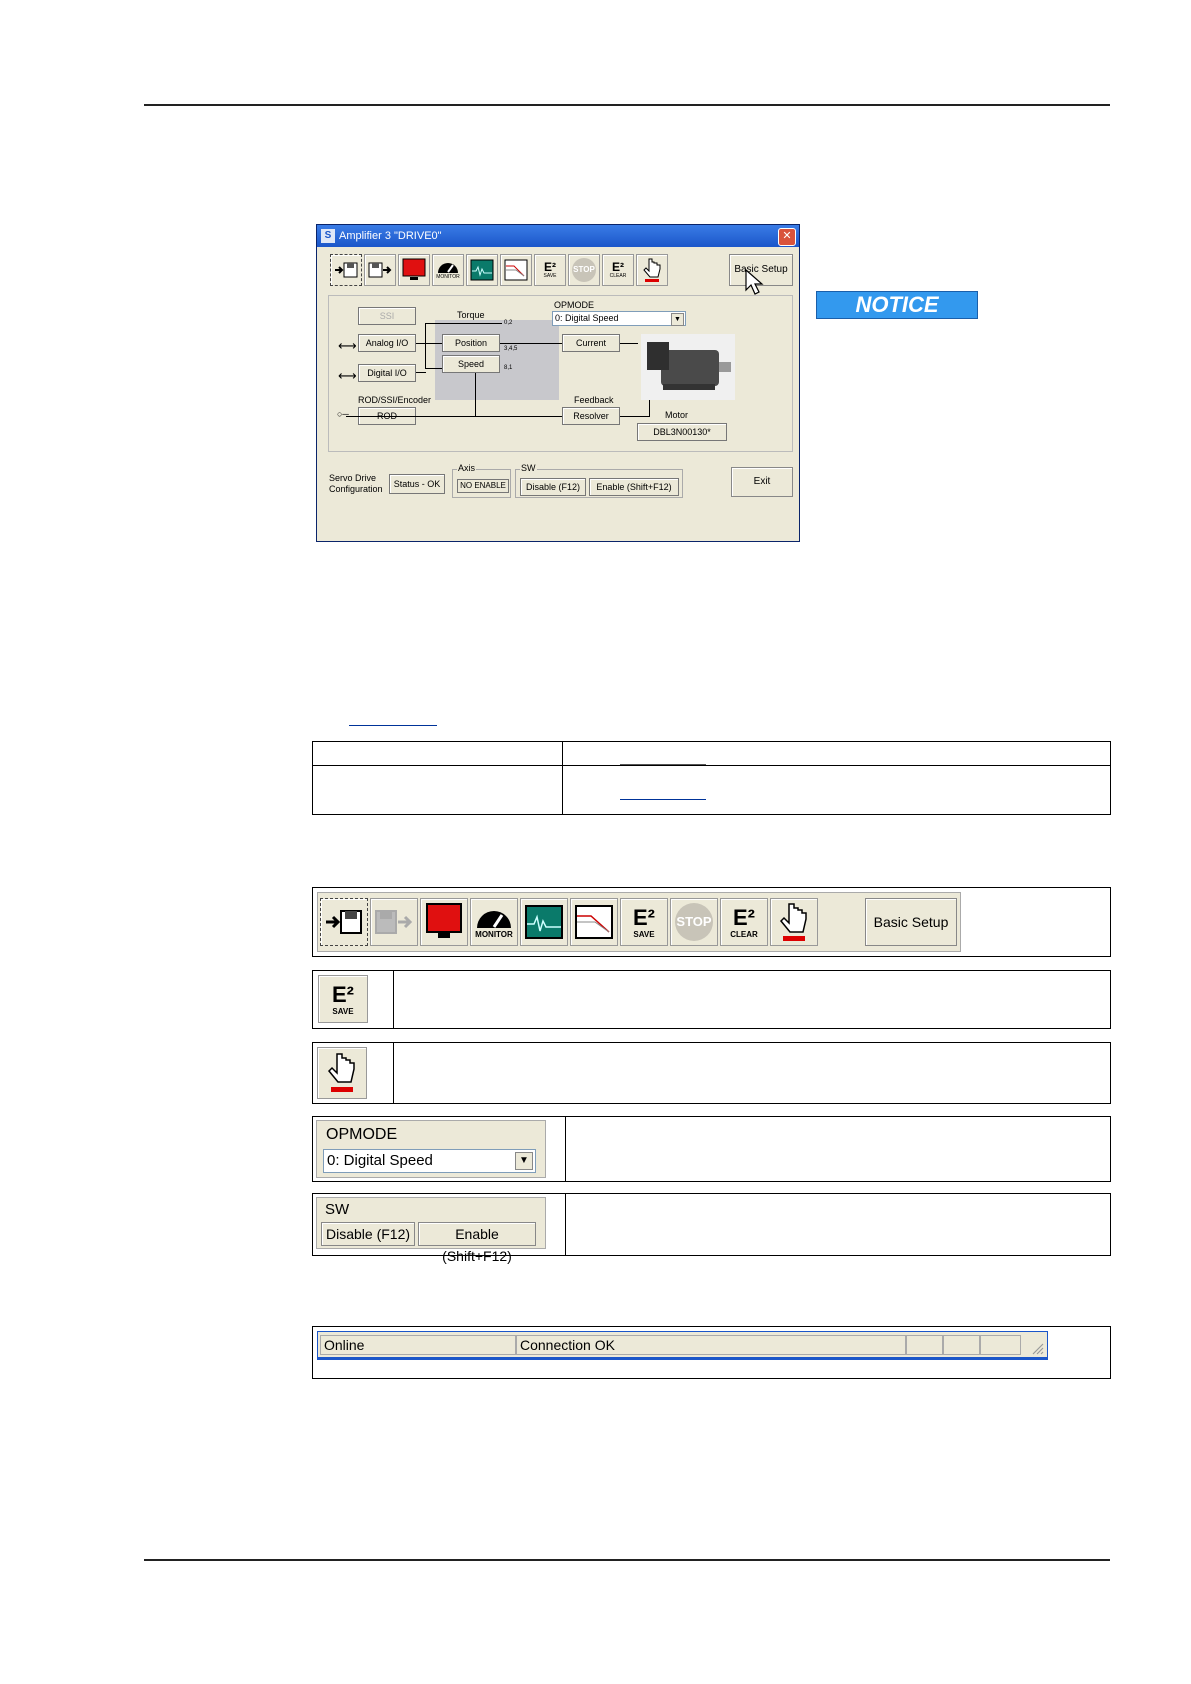 This screenshot has width=1191, height=1684. I want to click on stop-icon: STOP, so click(584, 270).